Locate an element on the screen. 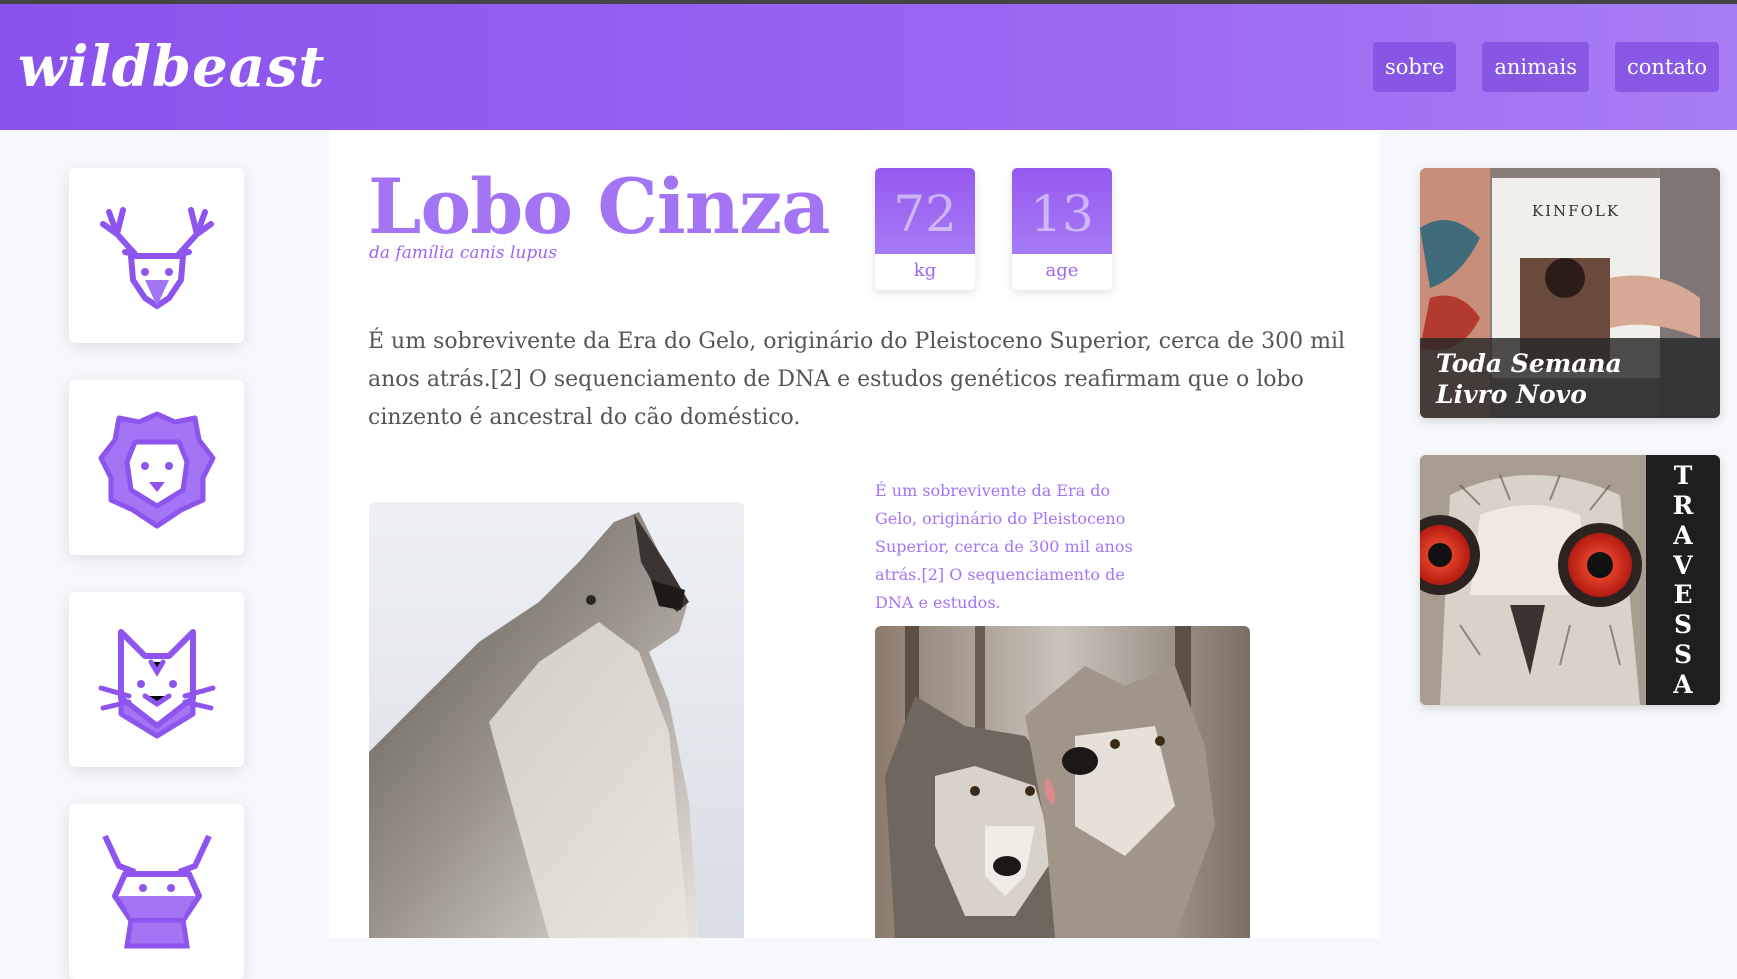  cat-icon is located at coordinates (156, 683).